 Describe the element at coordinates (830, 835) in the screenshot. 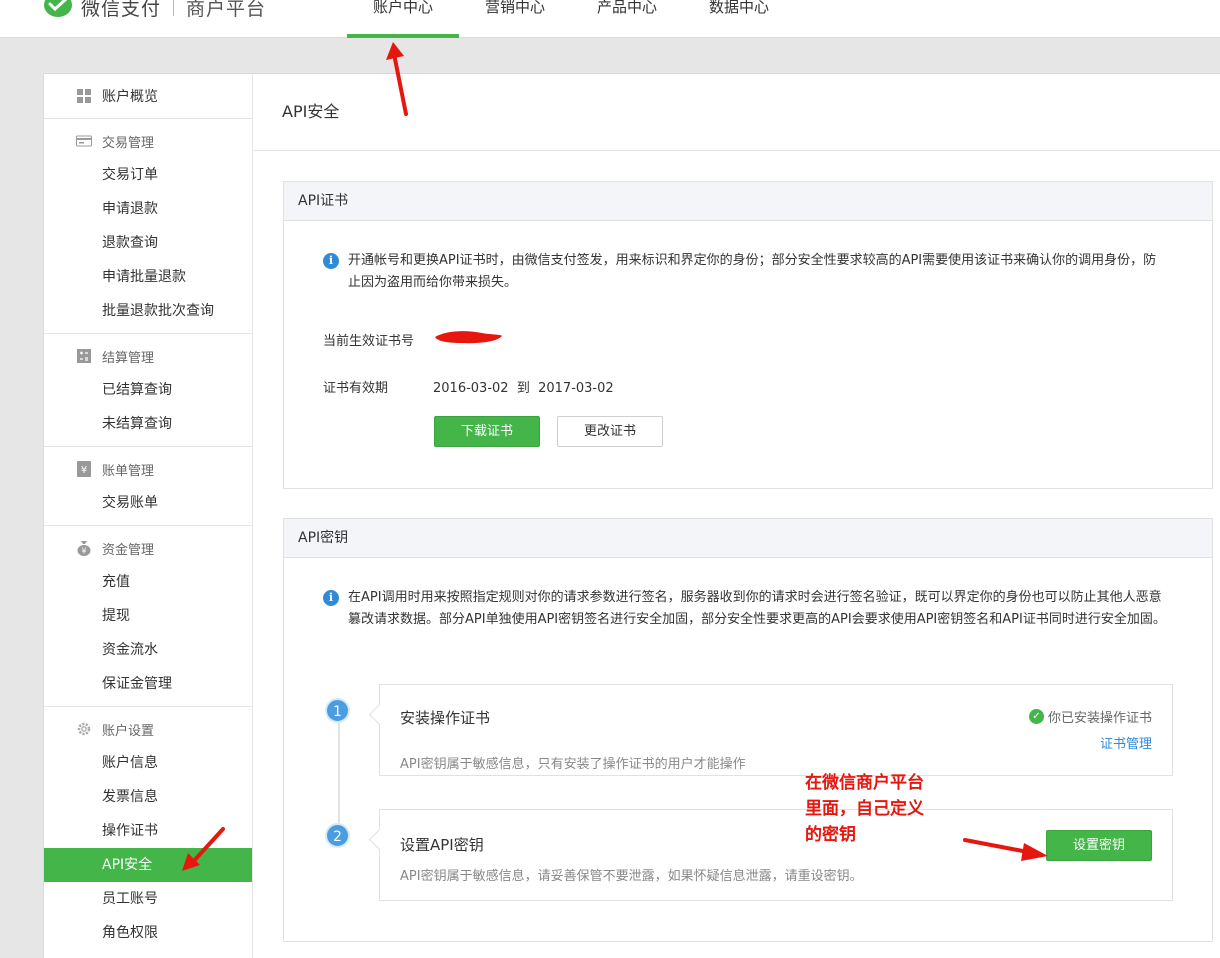

I see `annotation-line-3: 的密钥` at that location.